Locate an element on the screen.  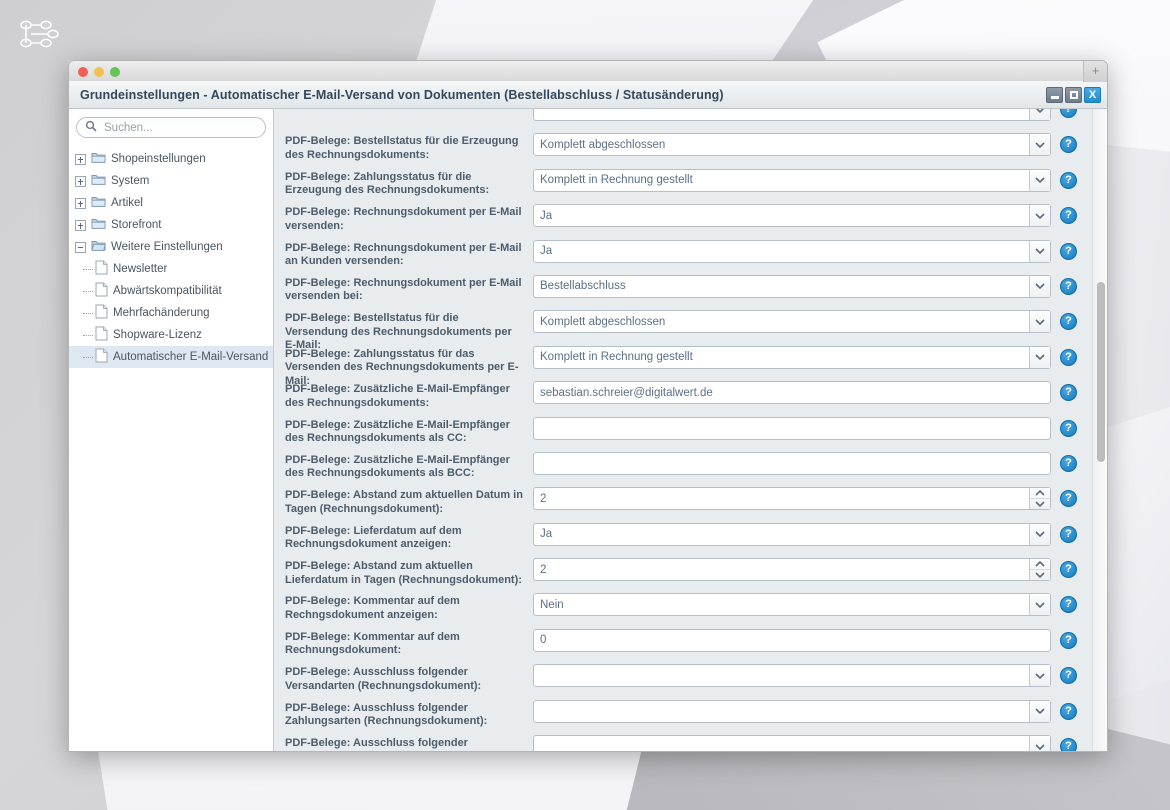
tree-item-shopeinstellungen: Shopeinstellungen is located at coordinates (171, 159).